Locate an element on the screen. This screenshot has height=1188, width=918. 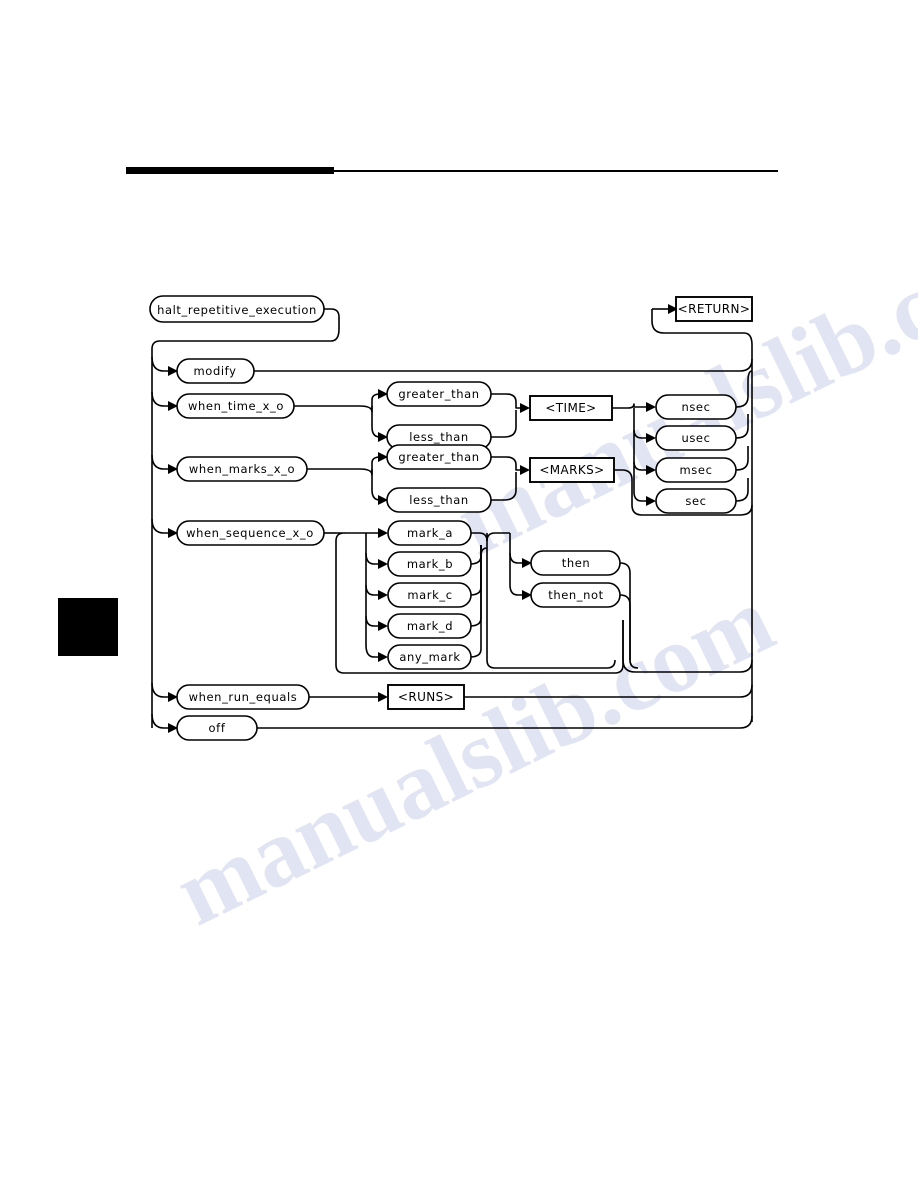
node-label: halt_repetitive_execution is located at coordinates (237, 310).